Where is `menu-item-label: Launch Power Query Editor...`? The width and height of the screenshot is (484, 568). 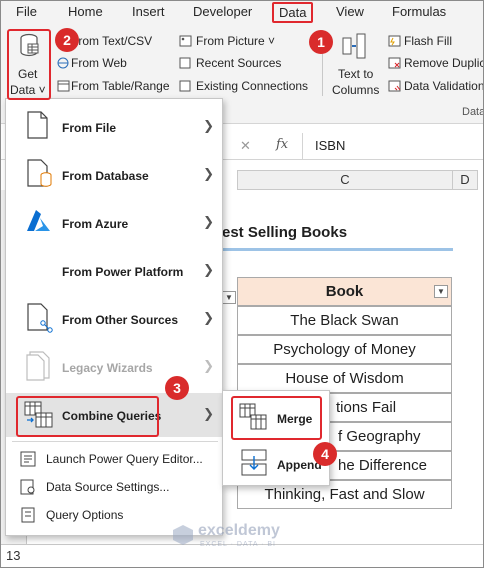
menu-item-label: Launch Power Query Editor... is located at coordinates (124, 459).